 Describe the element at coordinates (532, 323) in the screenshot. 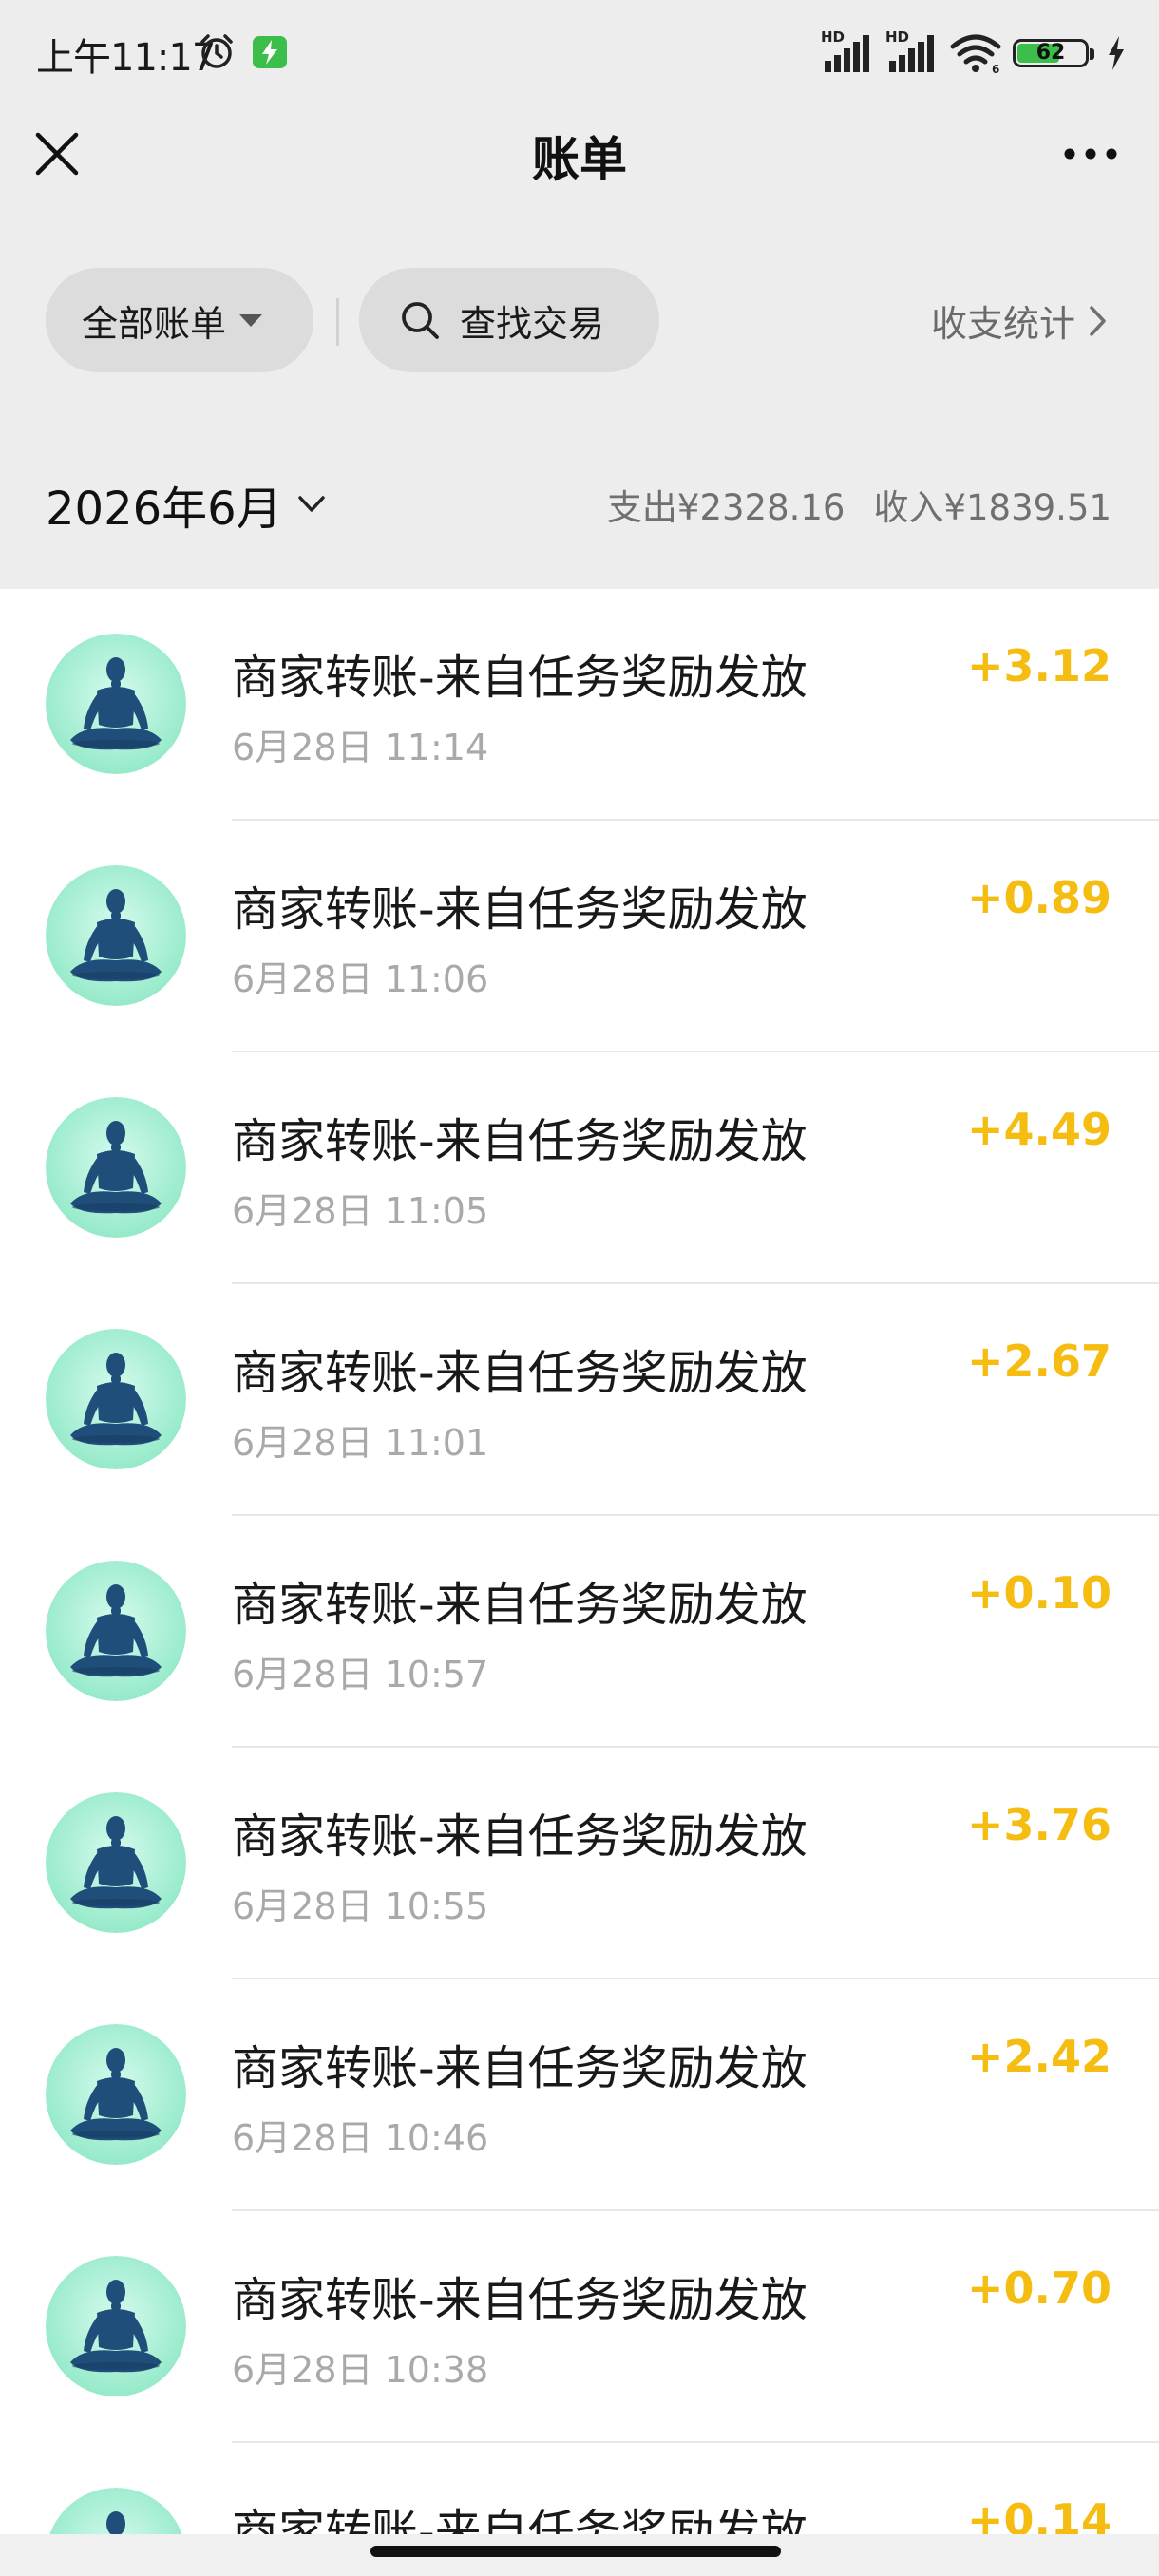

I see `search-label: 查找交易` at that location.